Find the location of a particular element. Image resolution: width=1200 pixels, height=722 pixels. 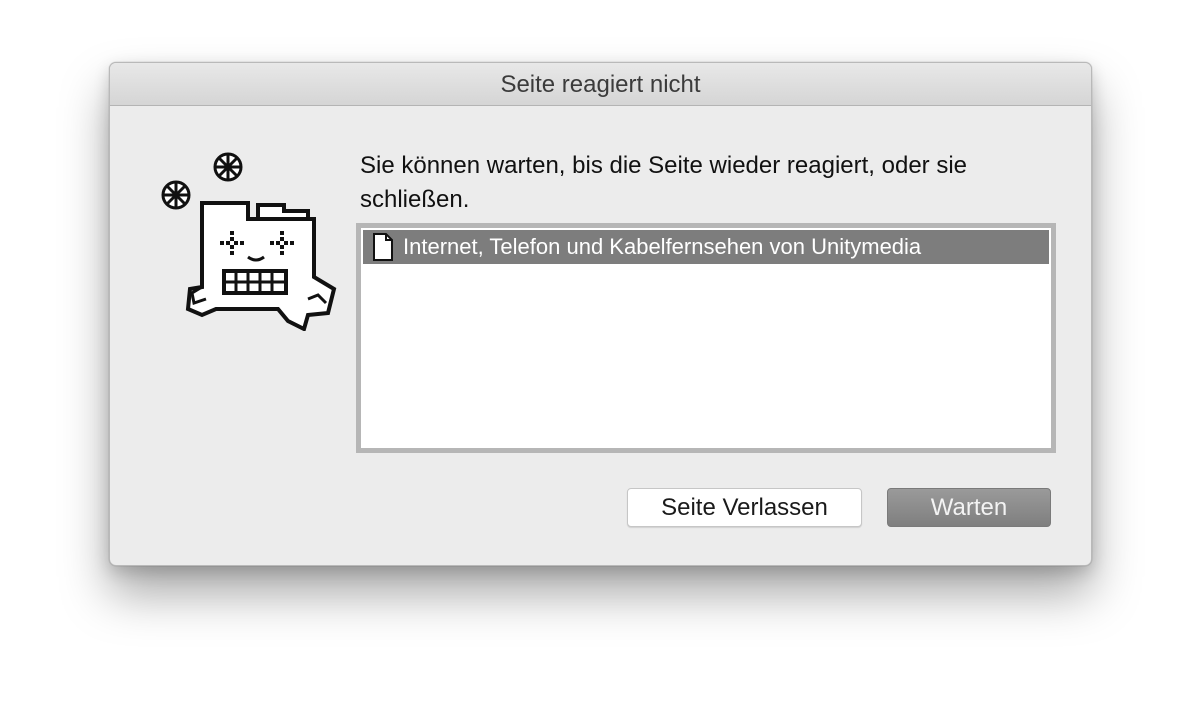

dialog-title: Seite reagiert nicht is located at coordinates (600, 84).